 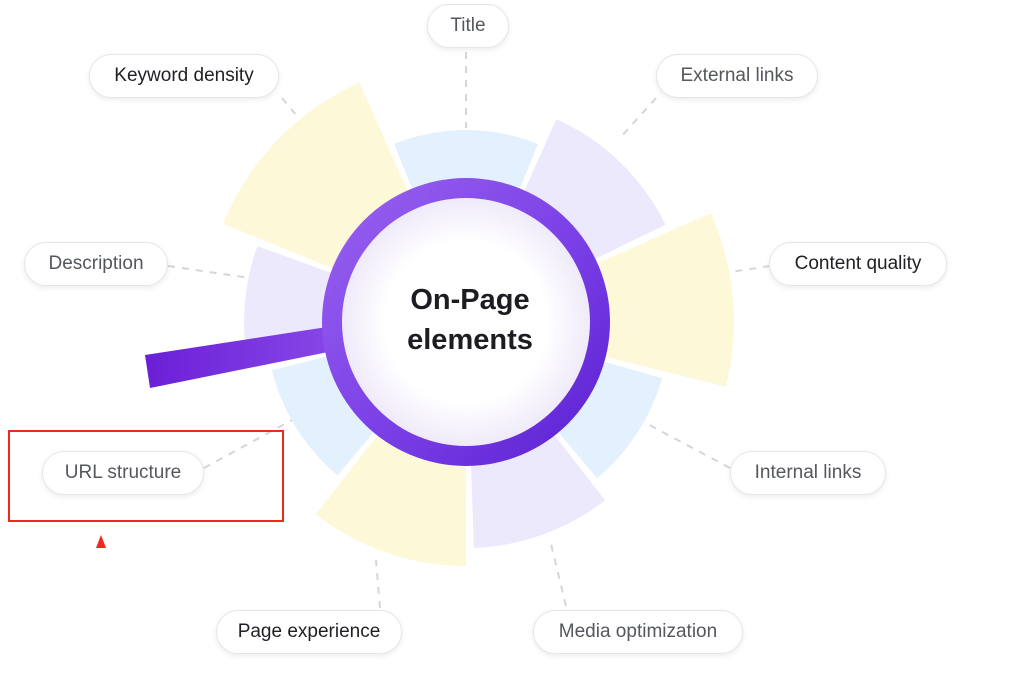 What do you see at coordinates (808, 473) in the screenshot?
I see `label-internal-links: Internal links` at bounding box center [808, 473].